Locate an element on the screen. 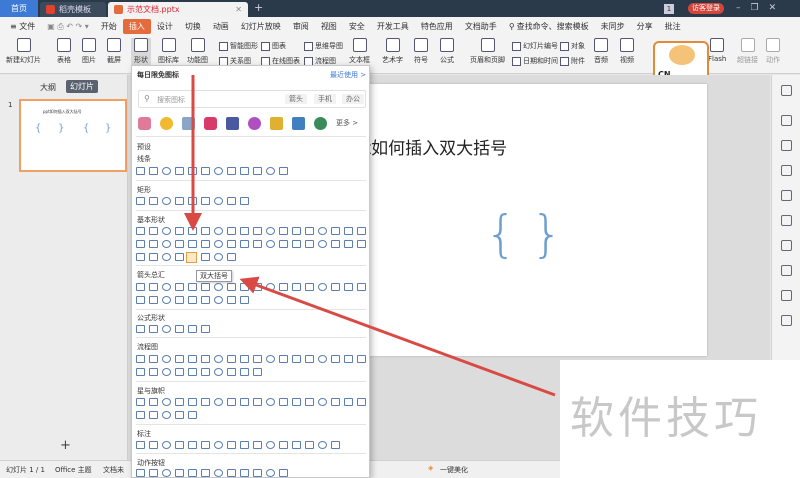 Image resolution: width=800 pixels, height=478 pixels. tab-document: 示范文档.pptx ✕ is located at coordinates (178, 9).